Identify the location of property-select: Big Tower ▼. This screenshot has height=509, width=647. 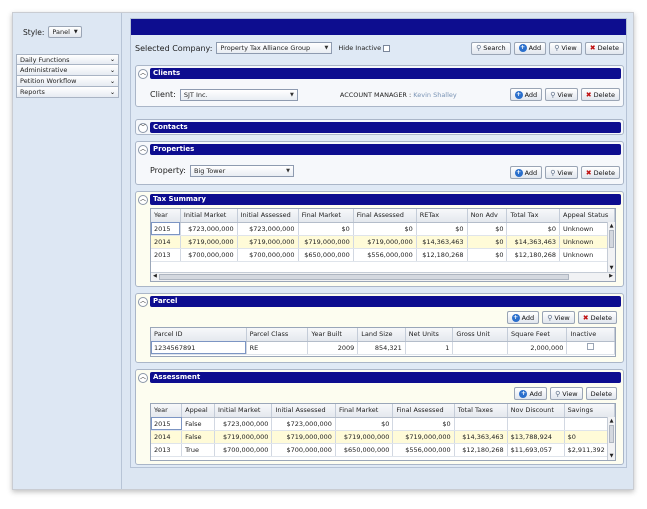
(241, 170).